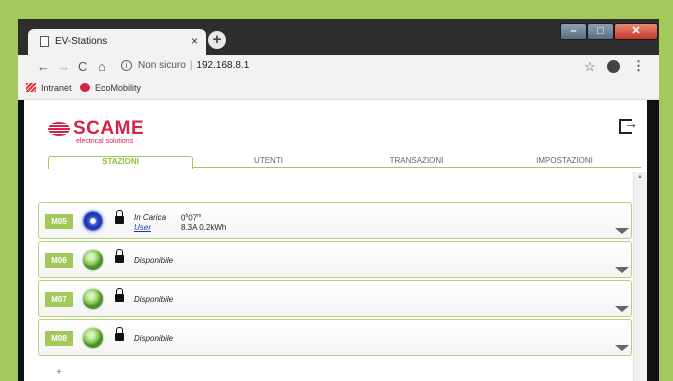 This screenshot has width=673, height=381. I want to click on scrollbar: ▲, so click(640, 276).